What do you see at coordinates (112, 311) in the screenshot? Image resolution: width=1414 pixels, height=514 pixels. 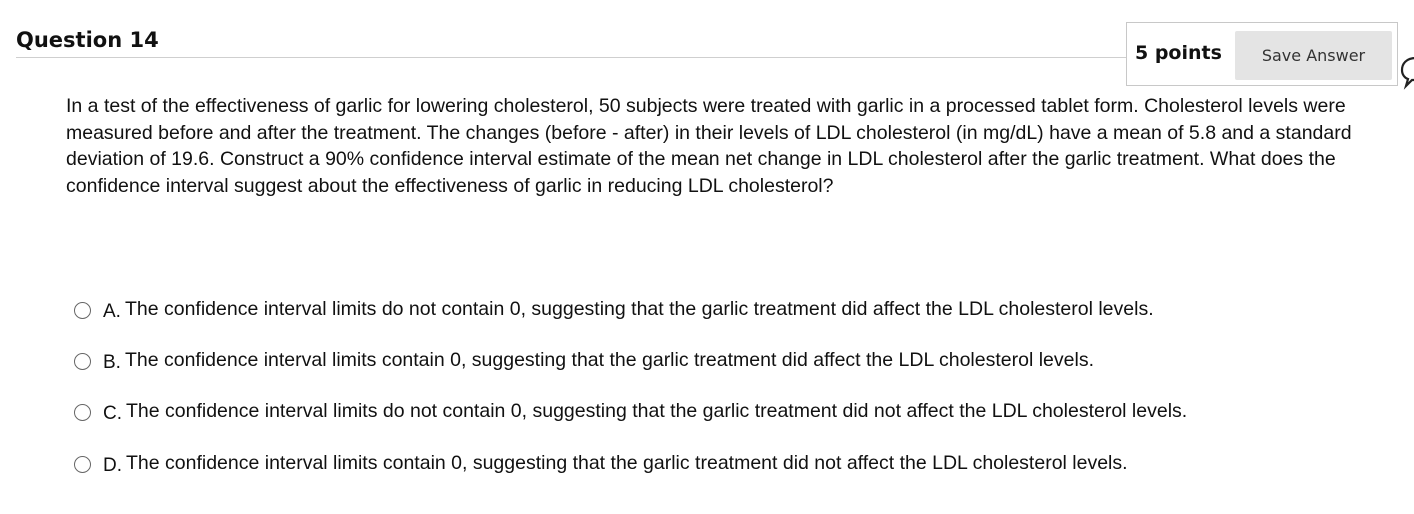 I see `option-letter: A.` at bounding box center [112, 311].